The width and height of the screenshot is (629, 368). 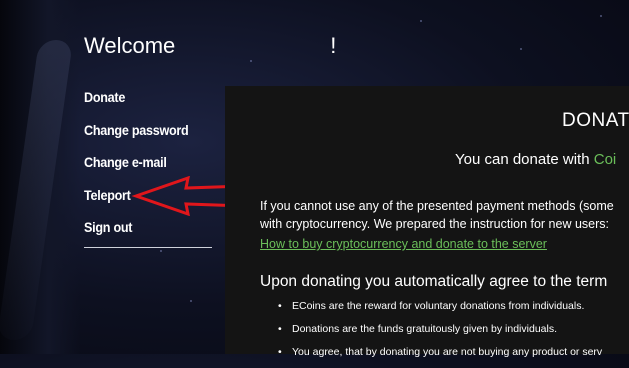 I want to click on menu-item-sign-out: Sign out, so click(x=142, y=234).